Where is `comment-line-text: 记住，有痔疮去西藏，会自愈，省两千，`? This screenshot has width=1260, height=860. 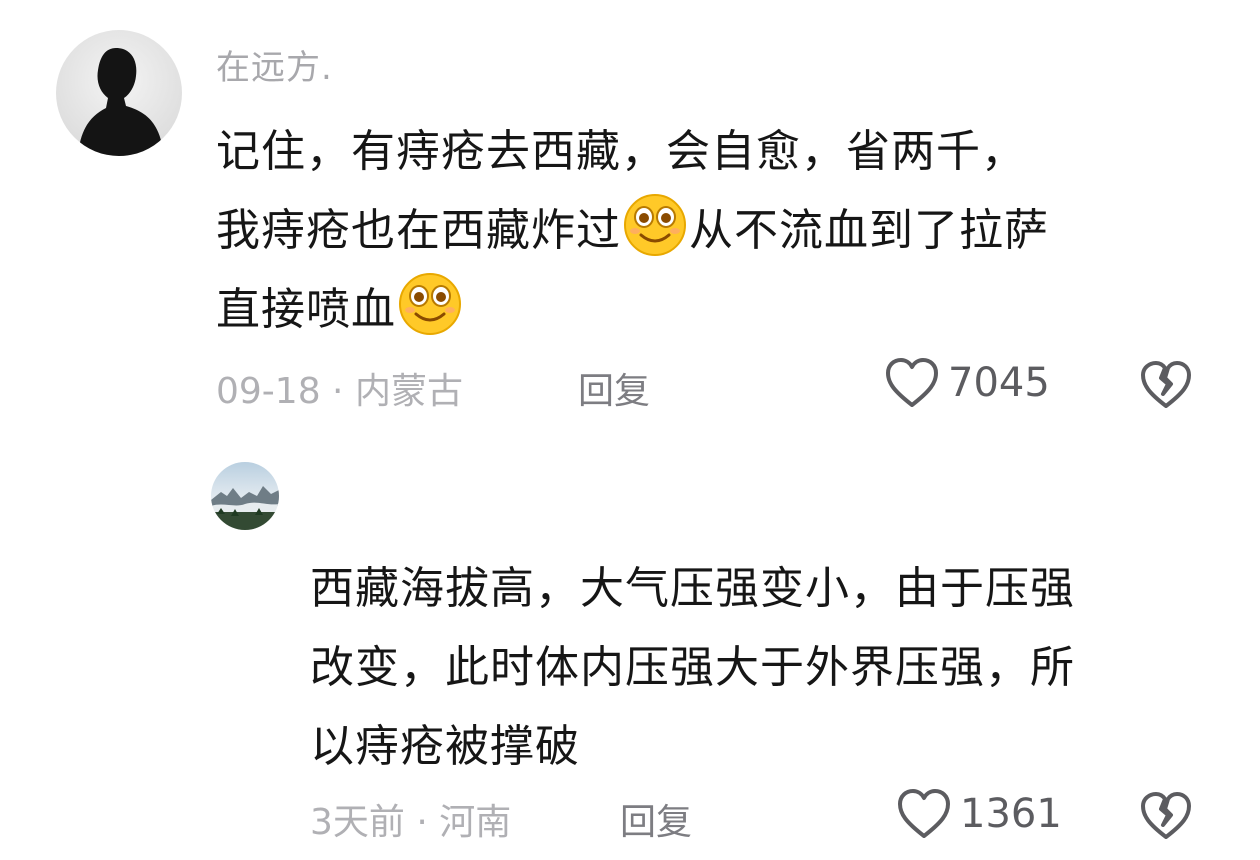 comment-line-text: 记住，有痔疮去西藏，会自愈，省两千， is located at coordinates (621, 151).